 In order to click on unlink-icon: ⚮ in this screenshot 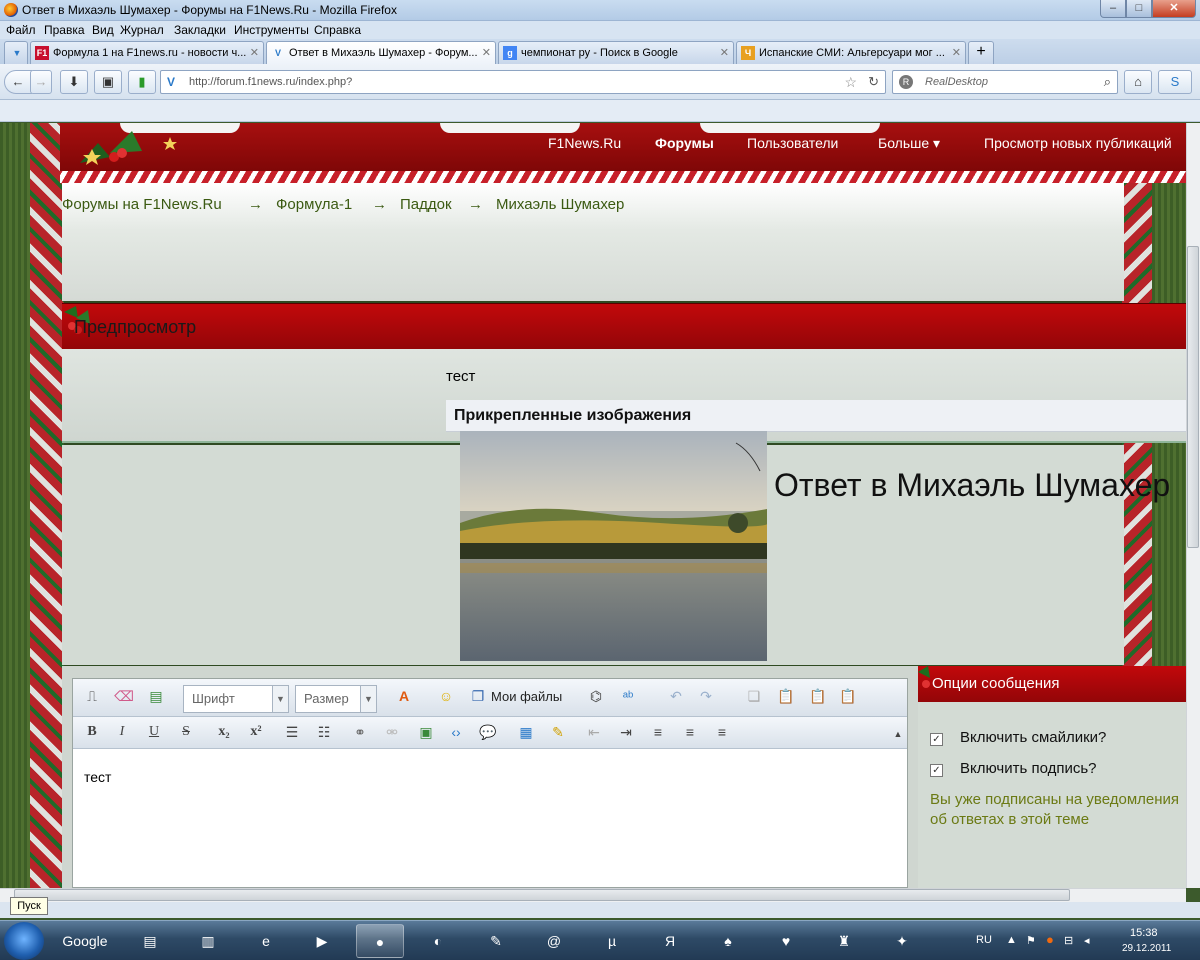, I will do `click(392, 732)`.